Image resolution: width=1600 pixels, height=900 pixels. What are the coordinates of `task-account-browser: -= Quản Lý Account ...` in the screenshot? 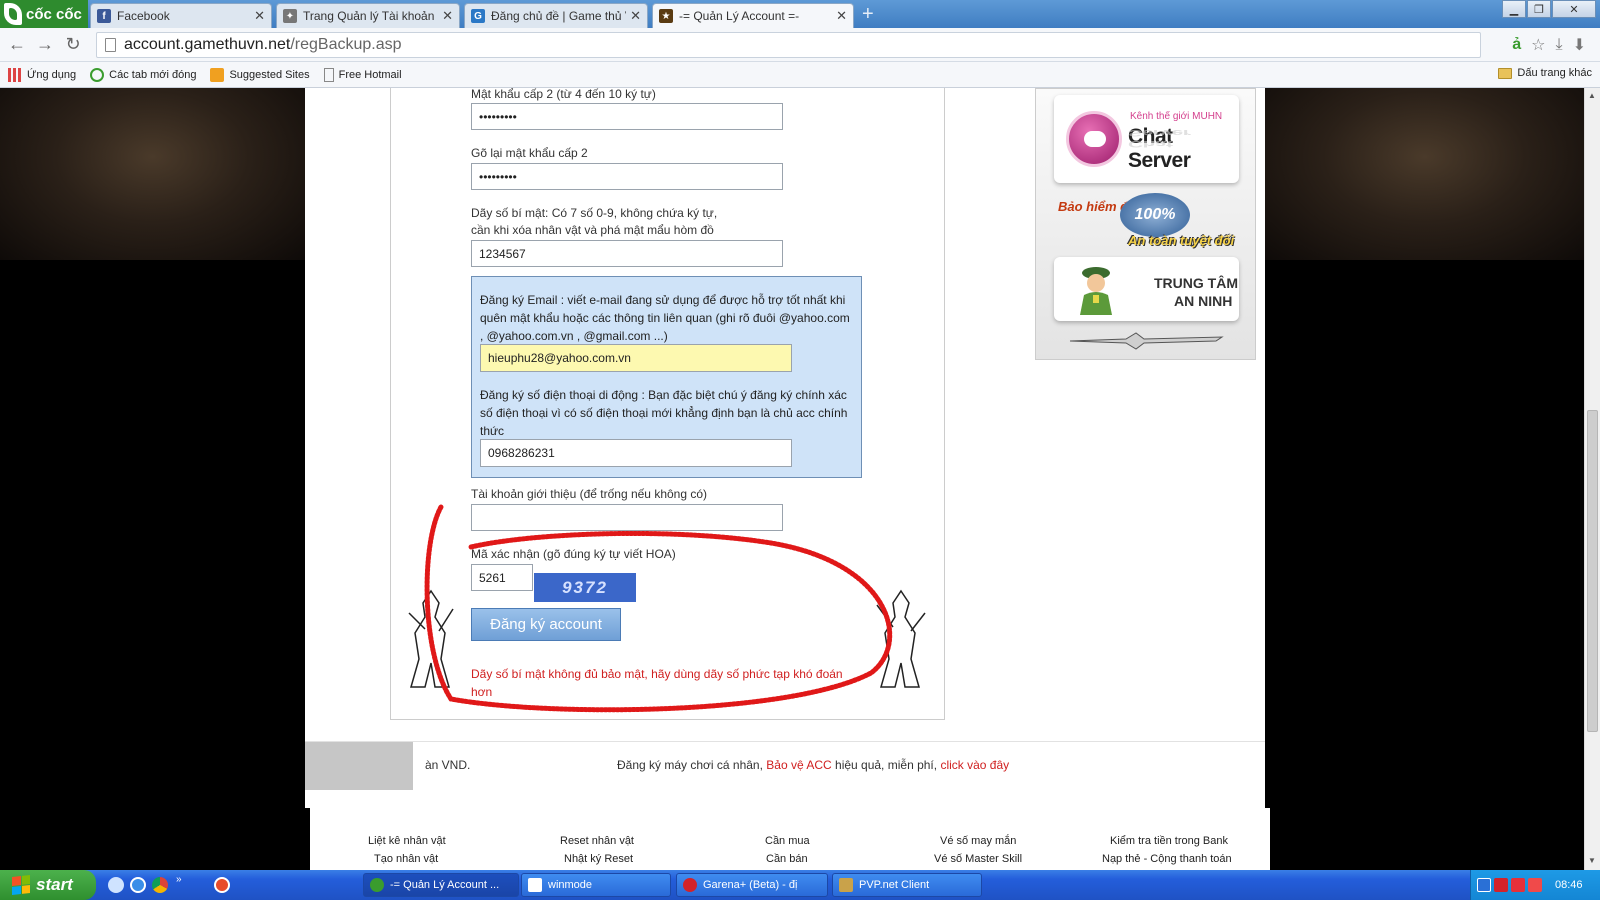 It's located at (441, 885).